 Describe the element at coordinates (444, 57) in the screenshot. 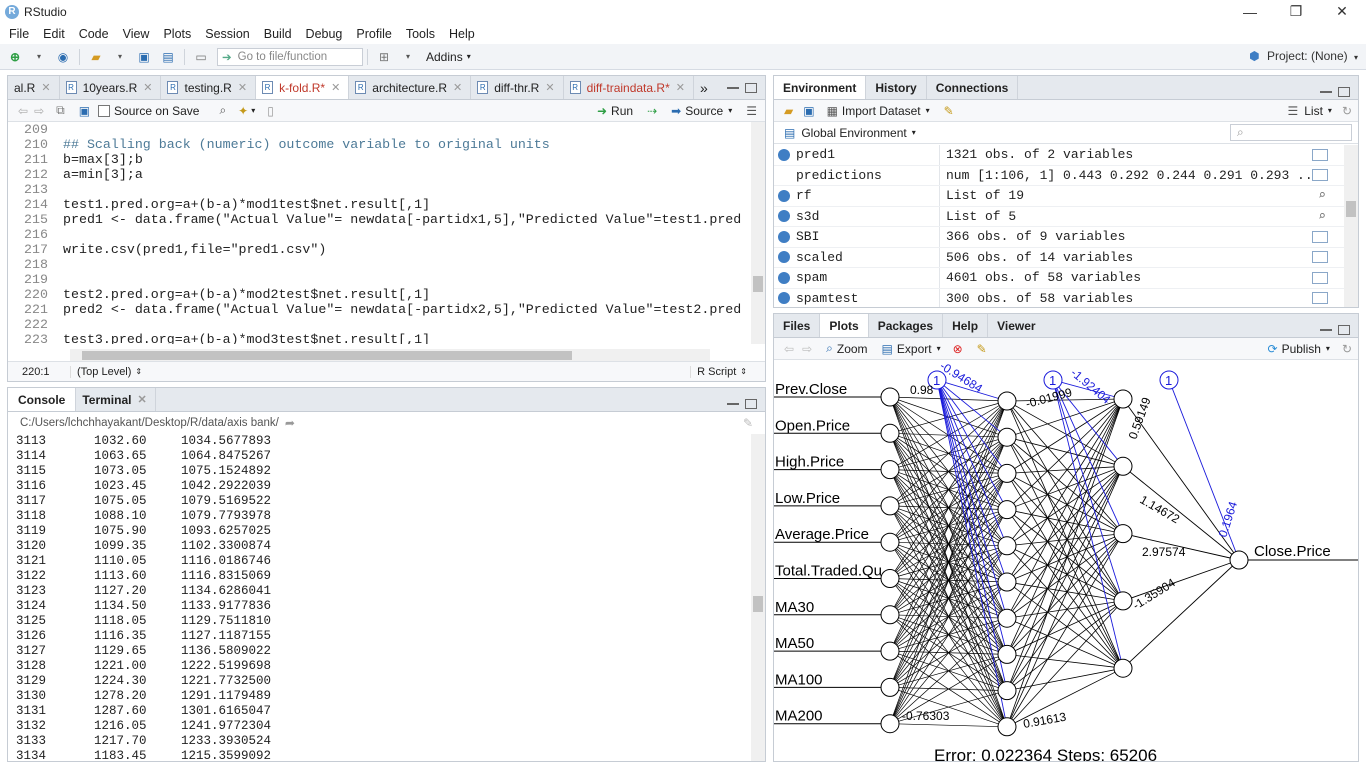

I see `addins-menu: Addins` at that location.